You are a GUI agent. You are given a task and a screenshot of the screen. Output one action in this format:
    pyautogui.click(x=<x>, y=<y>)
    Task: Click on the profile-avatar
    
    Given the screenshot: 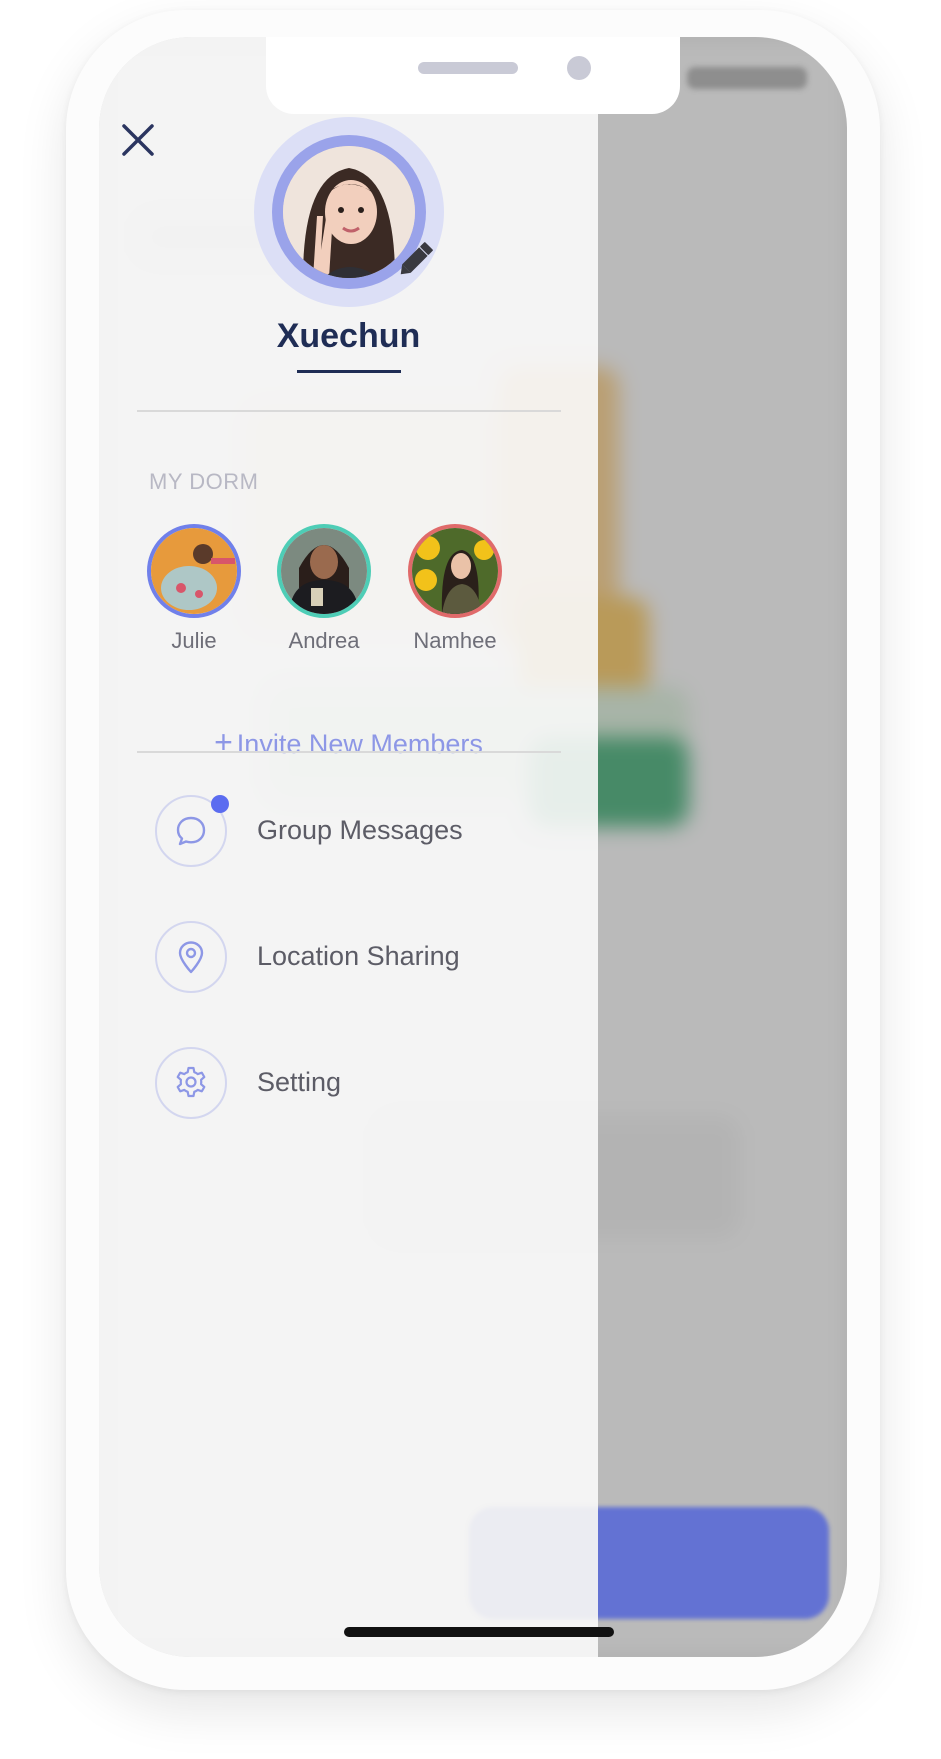 What is the action you would take?
    pyautogui.click(x=349, y=212)
    